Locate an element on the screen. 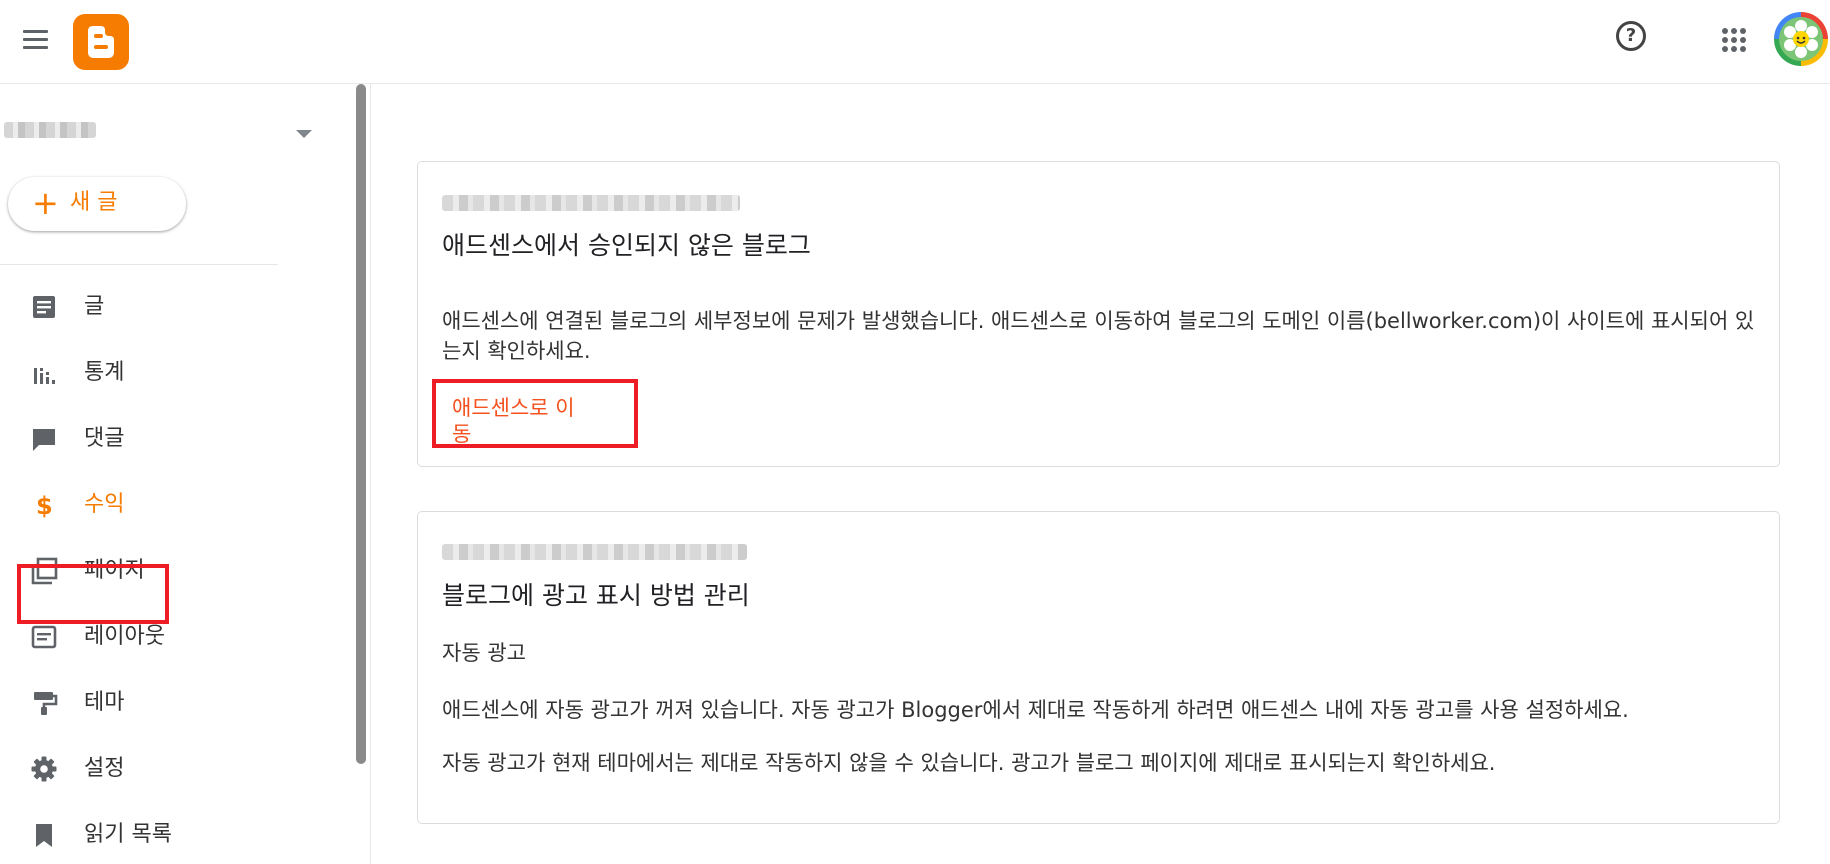  sidebar-item-comments: 댓글 is located at coordinates (170, 439).